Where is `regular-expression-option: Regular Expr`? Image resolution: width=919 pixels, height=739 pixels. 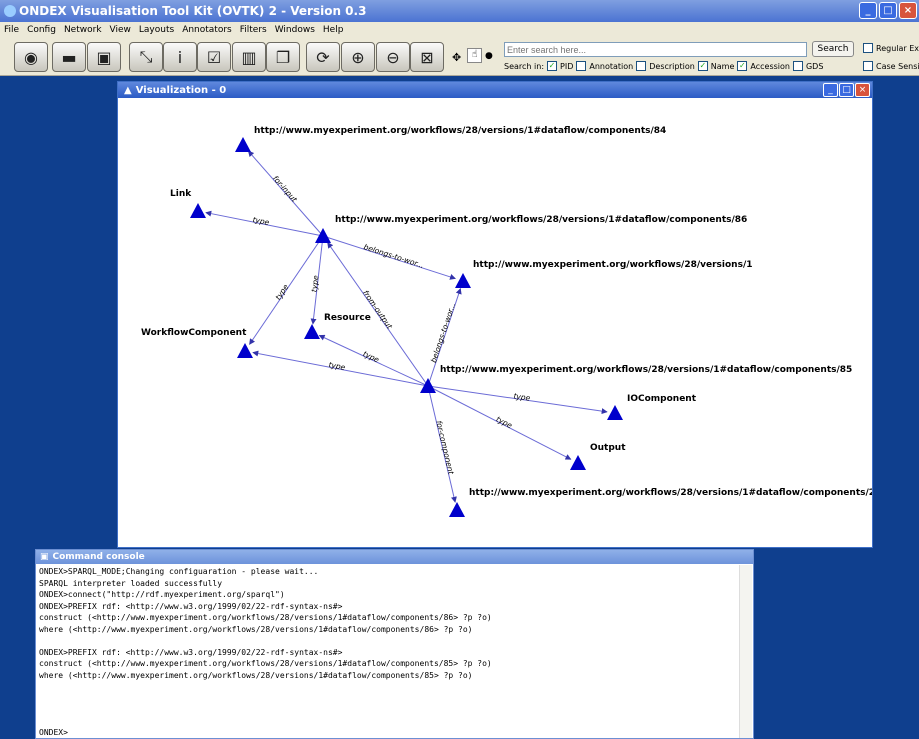
regular-expression-option: Regular Expr is located at coordinates (891, 48).